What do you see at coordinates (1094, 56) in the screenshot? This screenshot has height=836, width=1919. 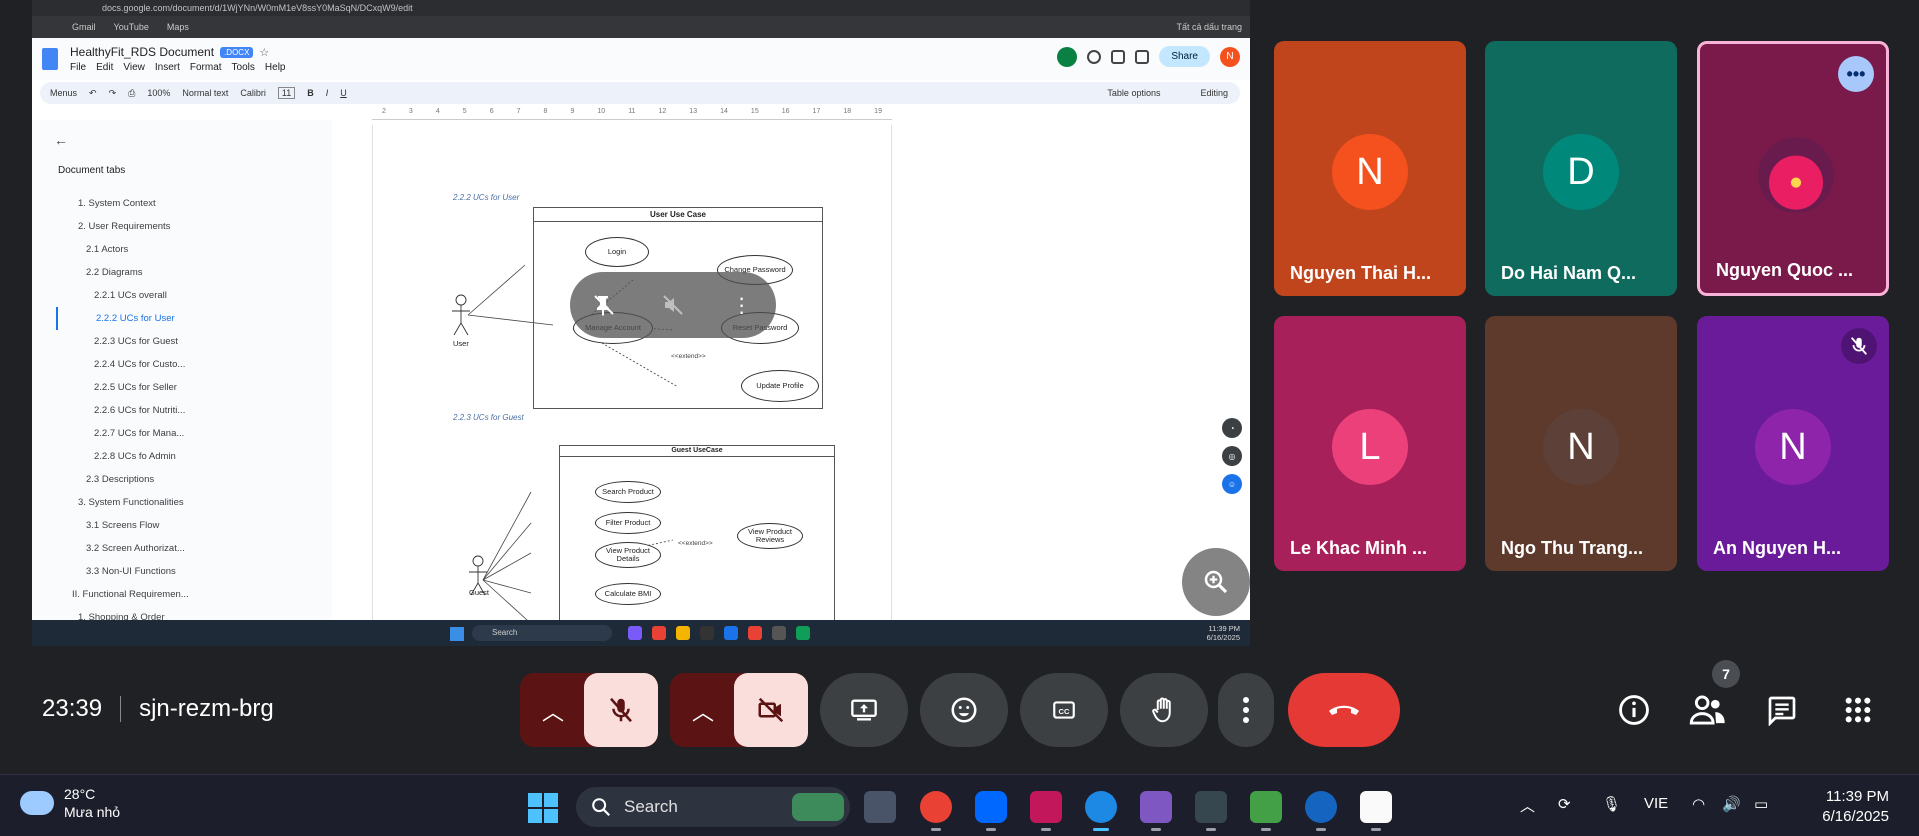 I see `history-icon` at bounding box center [1094, 56].